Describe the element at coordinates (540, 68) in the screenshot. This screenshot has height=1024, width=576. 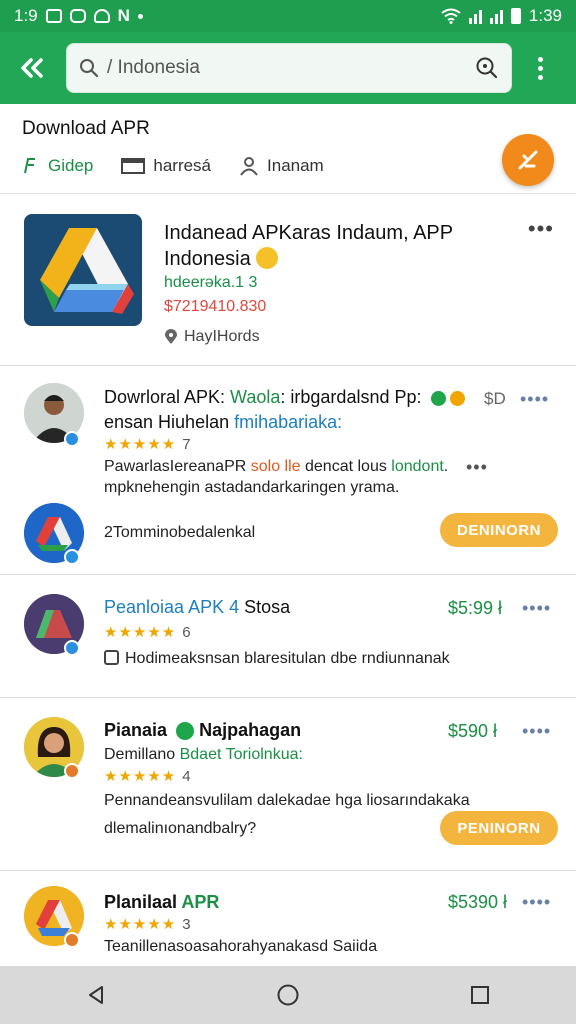
I see `overflow-menu-button` at that location.